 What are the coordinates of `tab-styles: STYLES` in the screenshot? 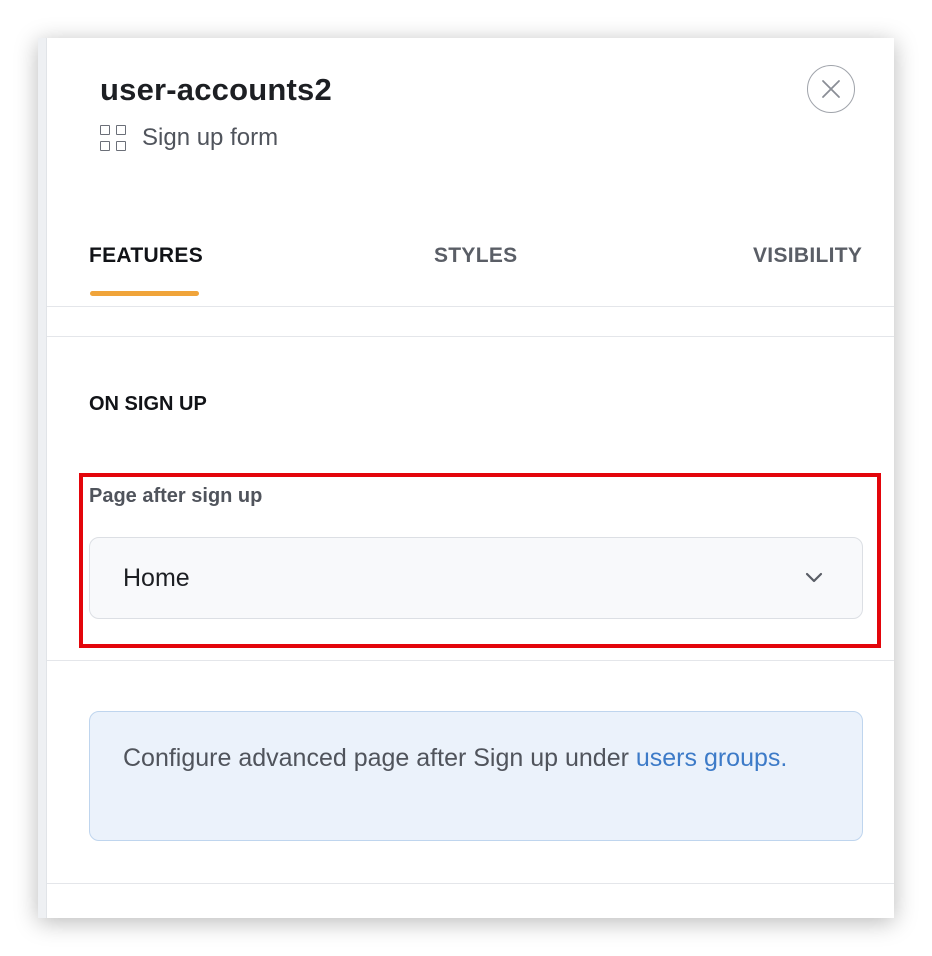 It's located at (475, 256).